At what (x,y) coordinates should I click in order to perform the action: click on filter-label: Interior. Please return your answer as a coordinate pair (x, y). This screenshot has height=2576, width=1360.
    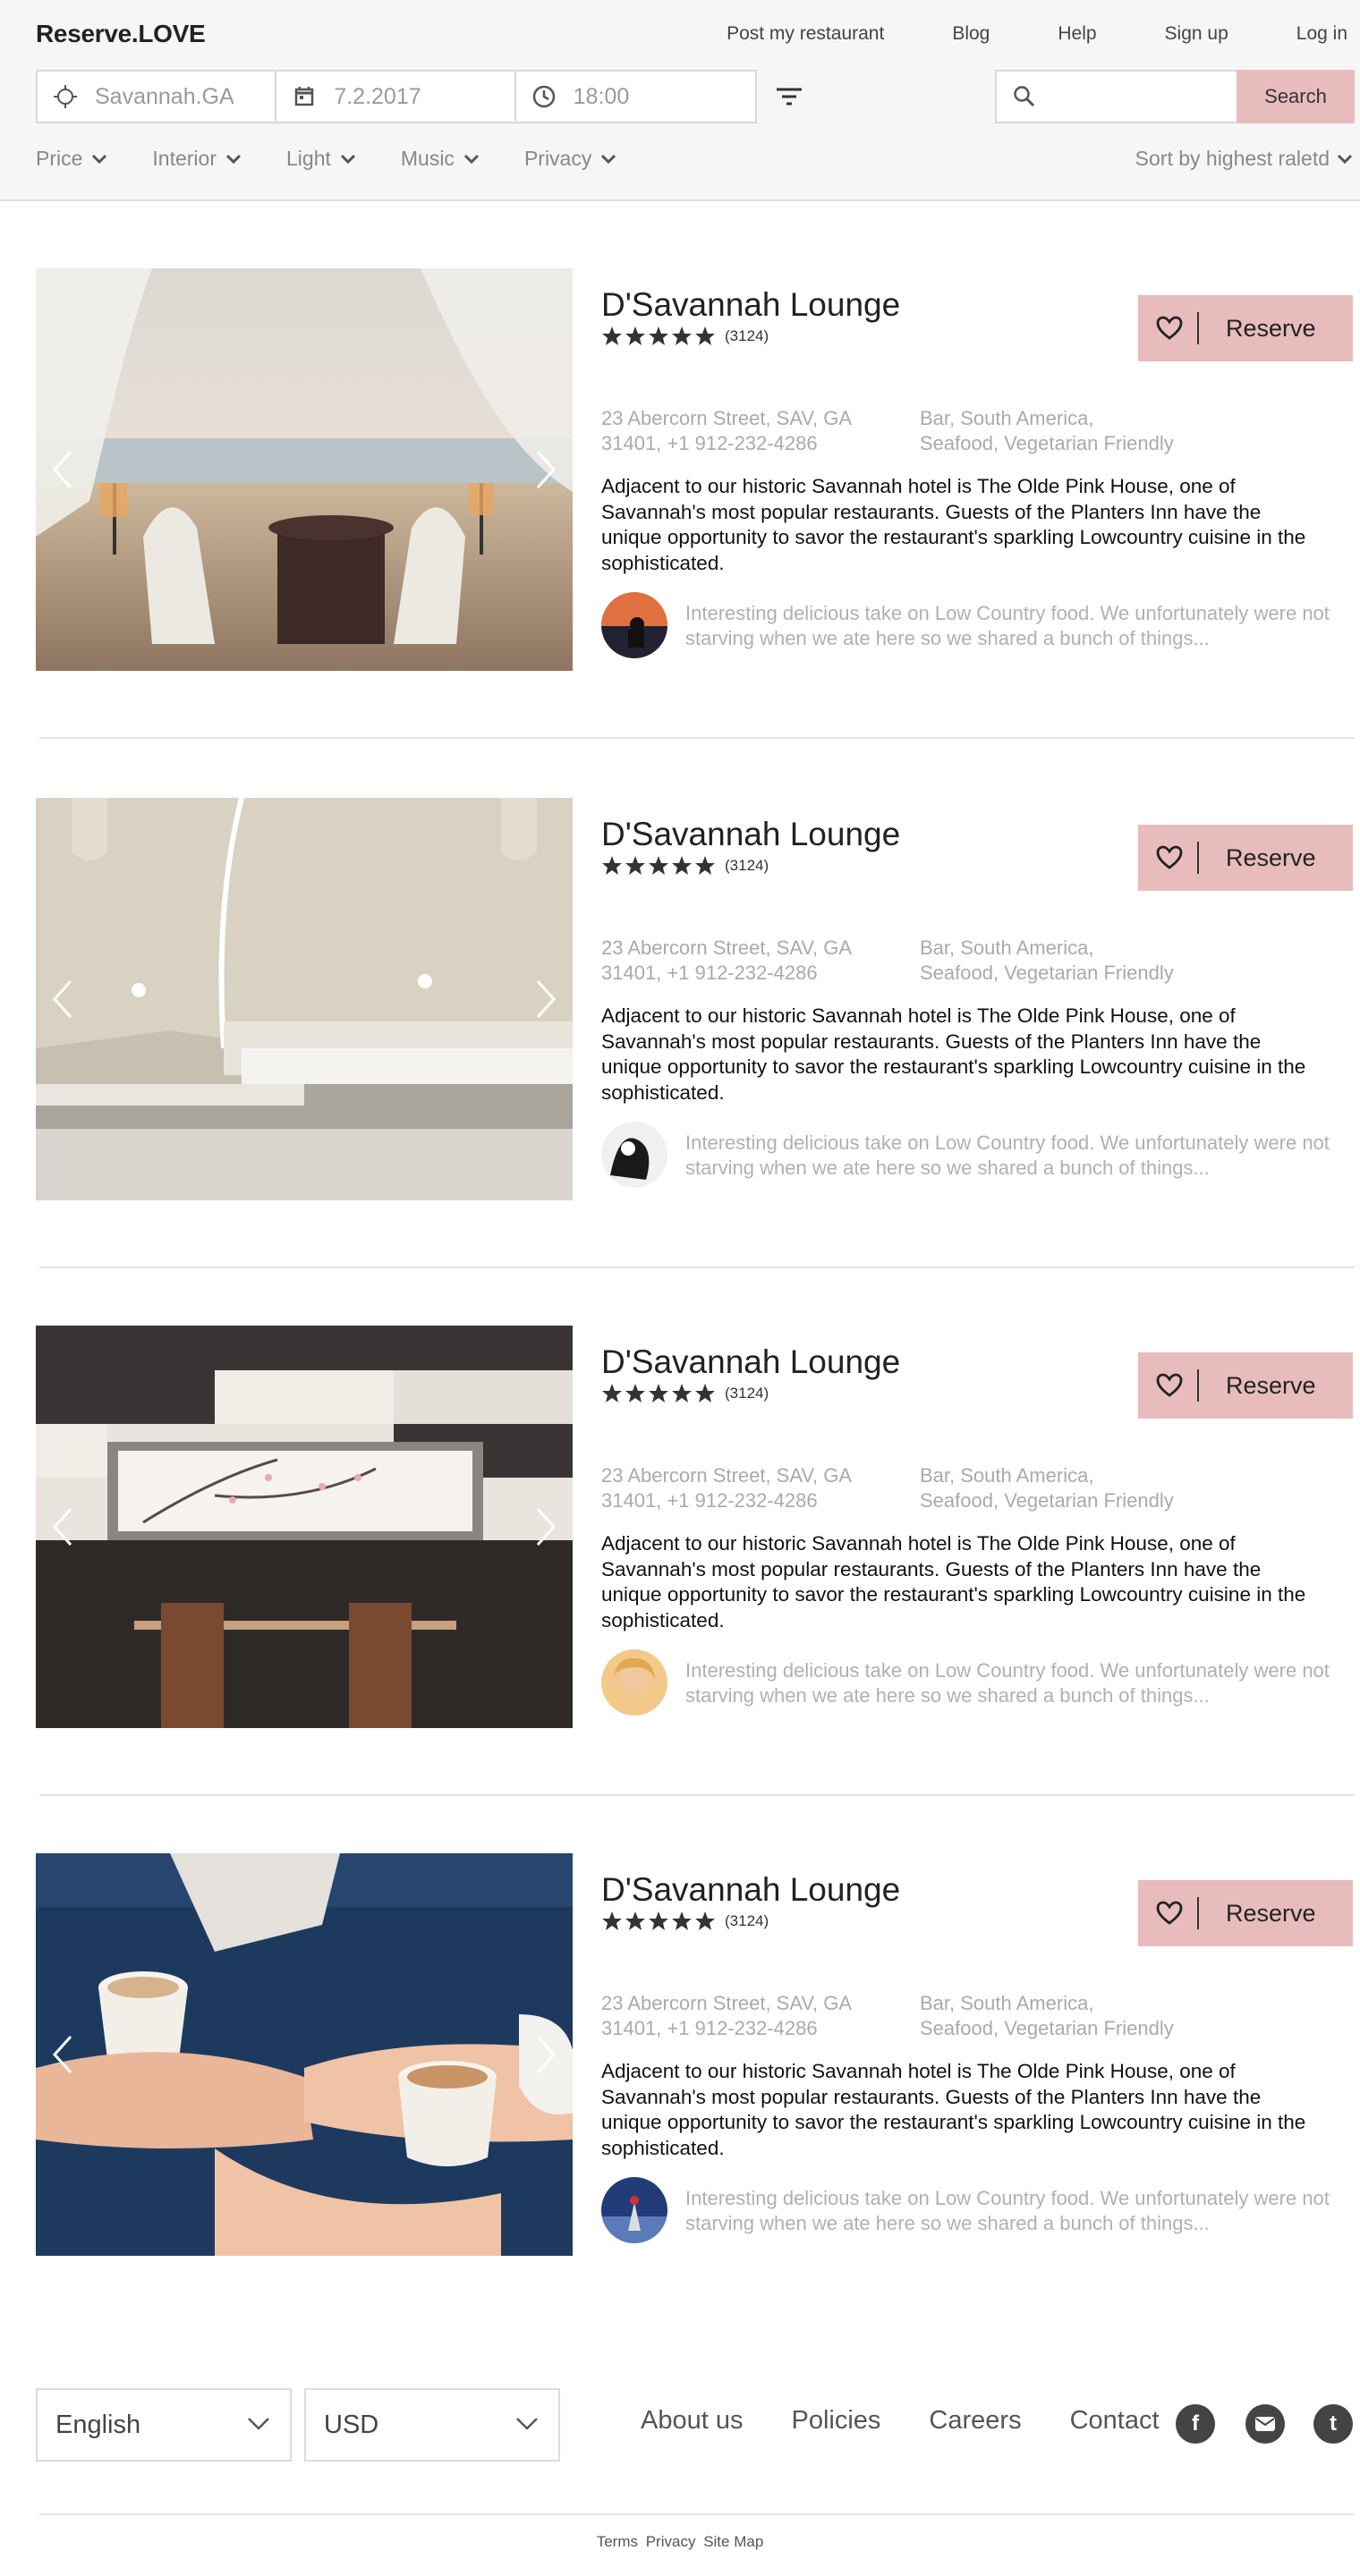
    Looking at the image, I should click on (184, 158).